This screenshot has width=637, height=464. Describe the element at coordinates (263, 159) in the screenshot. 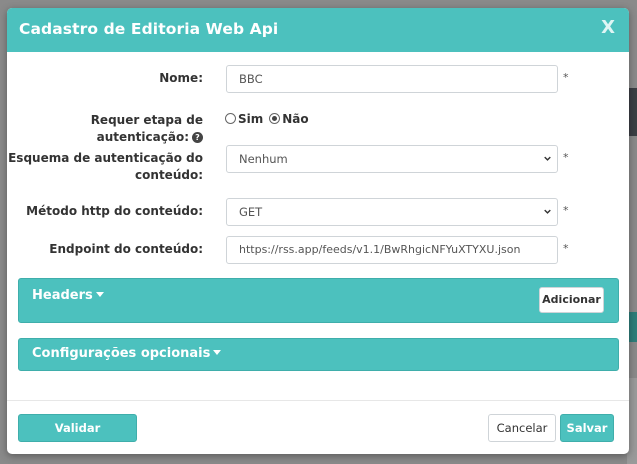

I see `esquema-value: Nenhum` at that location.